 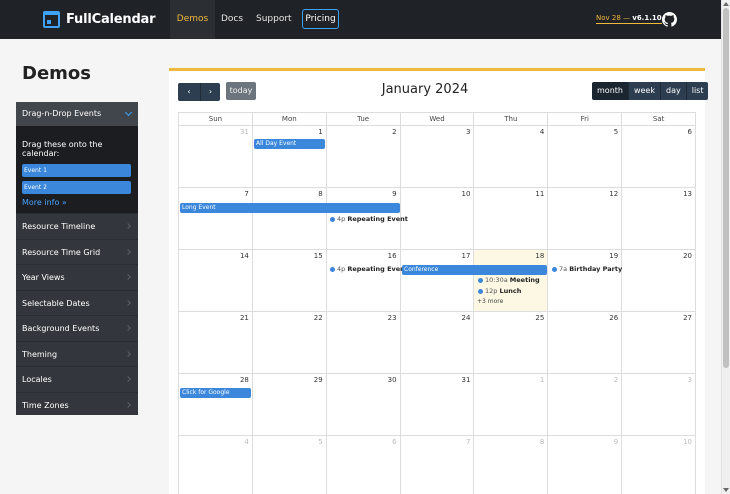 I want to click on day-number: 30, so click(x=392, y=380).